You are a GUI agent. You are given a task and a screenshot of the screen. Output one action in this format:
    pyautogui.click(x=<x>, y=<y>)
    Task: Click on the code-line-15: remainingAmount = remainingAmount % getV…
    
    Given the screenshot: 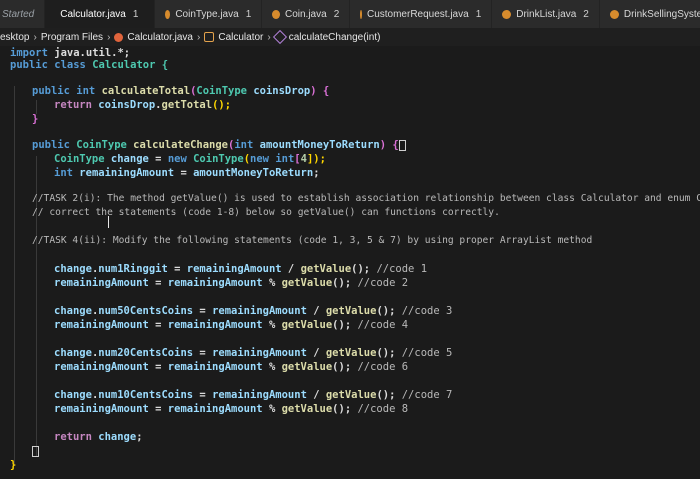 What is the action you would take?
    pyautogui.click(x=231, y=325)
    